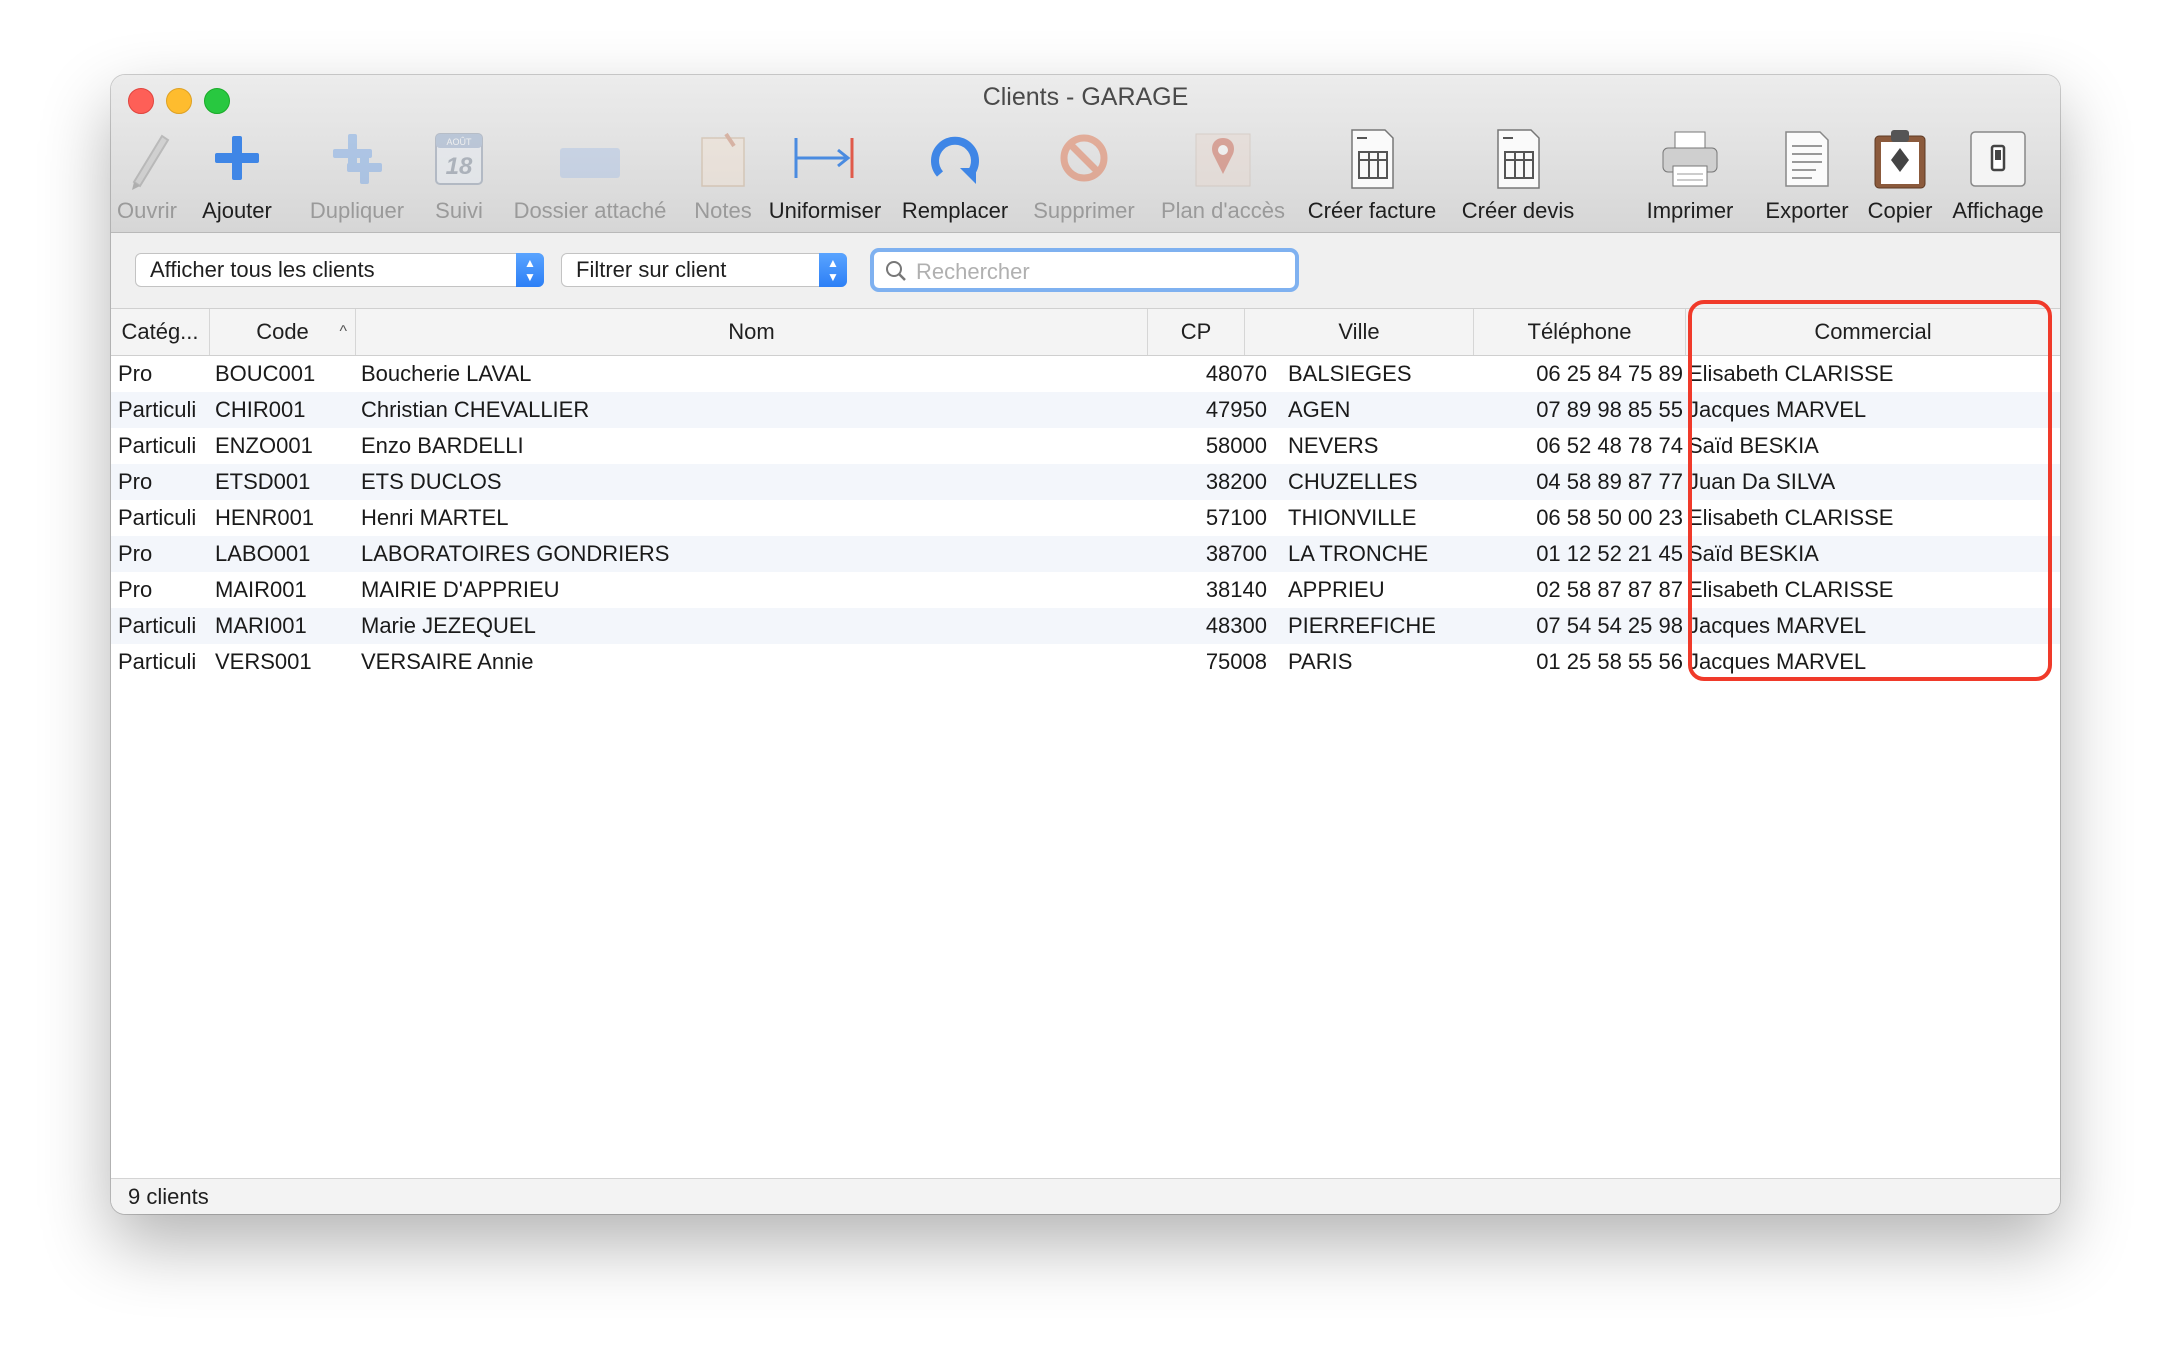 This screenshot has height=1362, width=2170. What do you see at coordinates (262, 269) in the screenshot?
I see `show-clients-popup-value: Afficher tous les clients` at bounding box center [262, 269].